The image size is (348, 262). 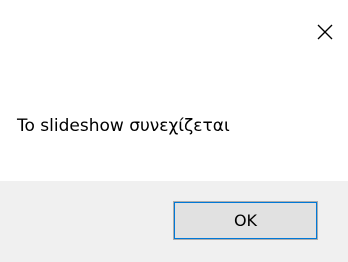 I want to click on ok-button: OK, so click(x=245, y=220).